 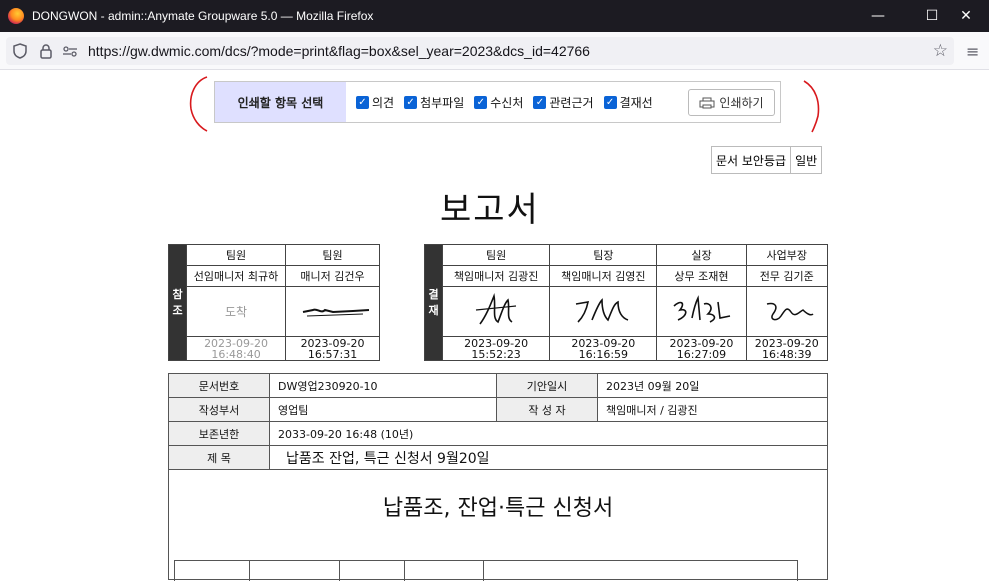 What do you see at coordinates (177, 302) in the screenshot?
I see `reference-side-label: 참조` at bounding box center [177, 302].